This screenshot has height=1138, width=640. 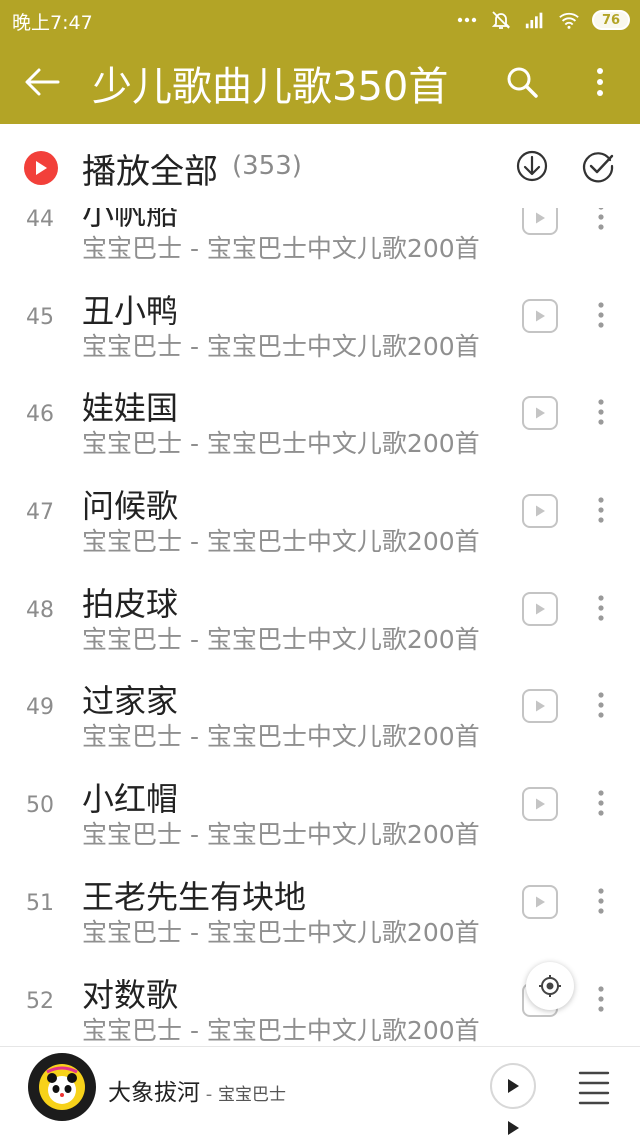 I want to click on song-index: 45, so click(x=40, y=317).